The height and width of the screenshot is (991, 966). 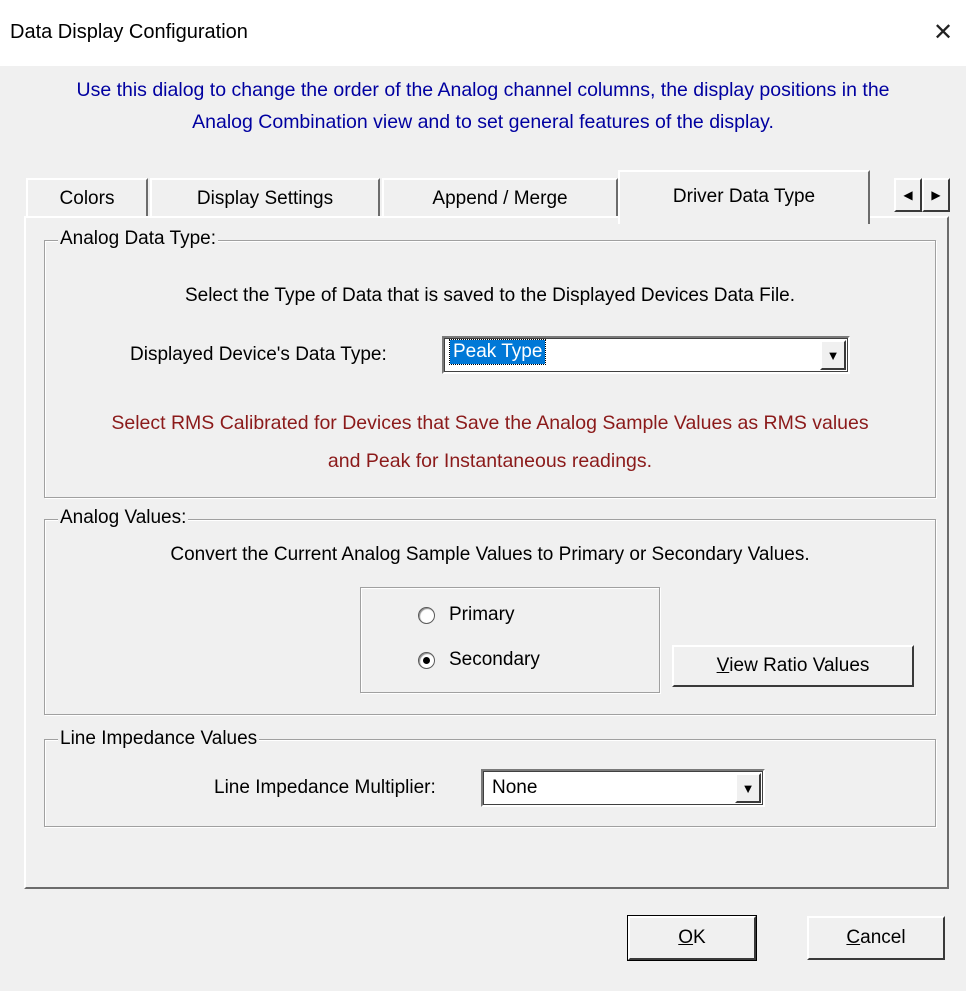 I want to click on line-impedance-field-label: Line Impedance Multiplier:, so click(x=325, y=787).